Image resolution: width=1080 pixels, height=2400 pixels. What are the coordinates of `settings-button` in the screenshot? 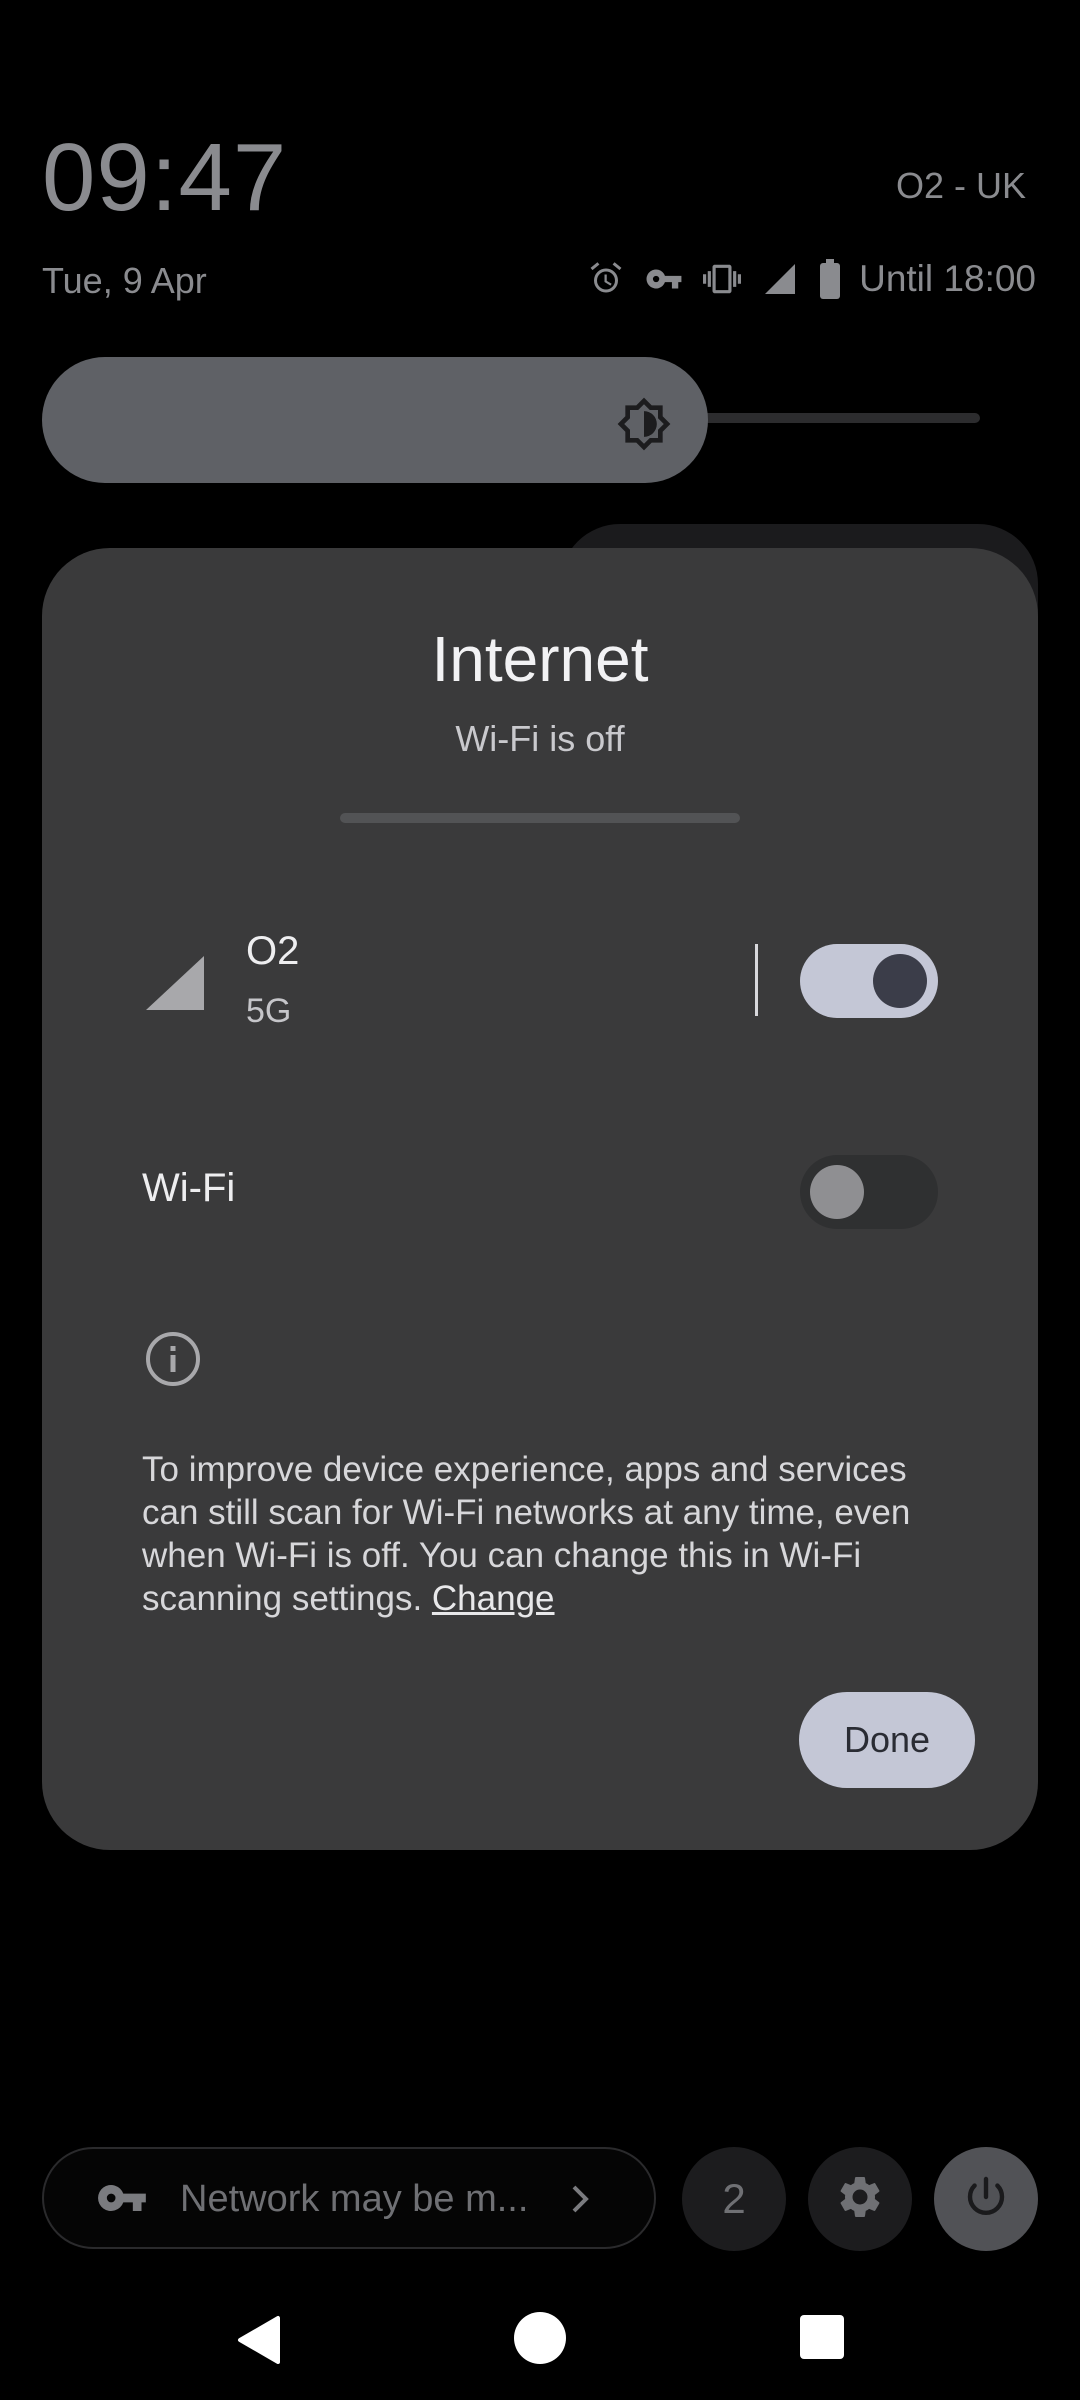 It's located at (860, 2199).